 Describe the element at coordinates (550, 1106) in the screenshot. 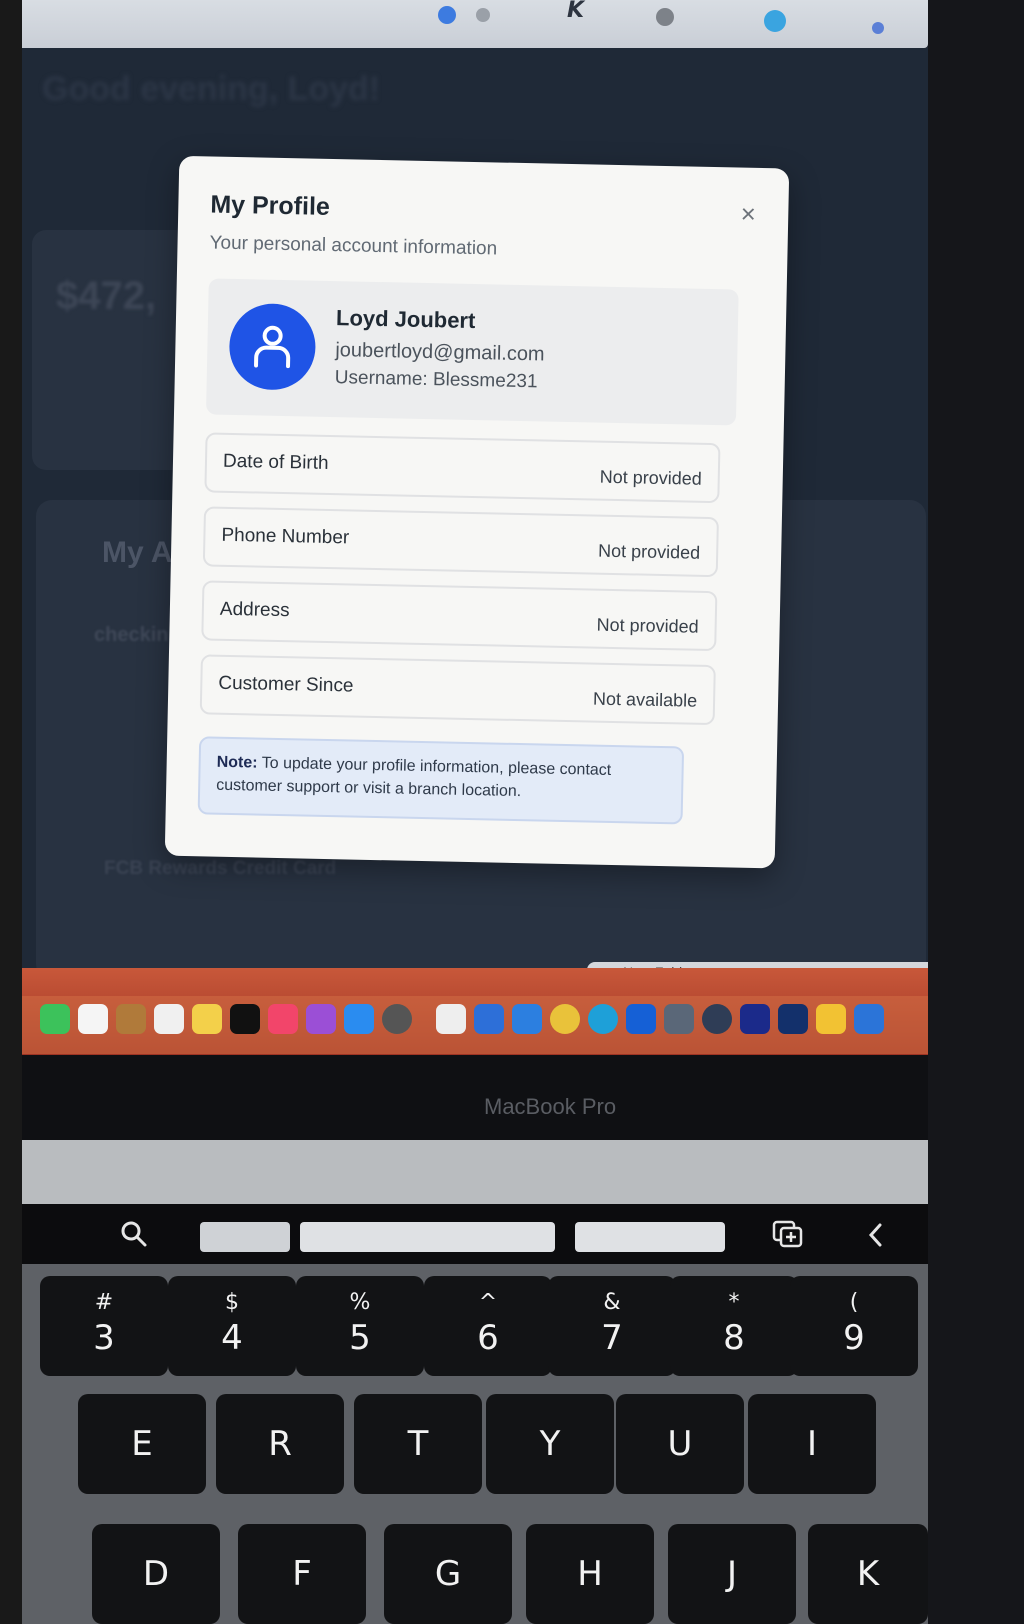

I see `macbook-label: MacBook Pro` at that location.